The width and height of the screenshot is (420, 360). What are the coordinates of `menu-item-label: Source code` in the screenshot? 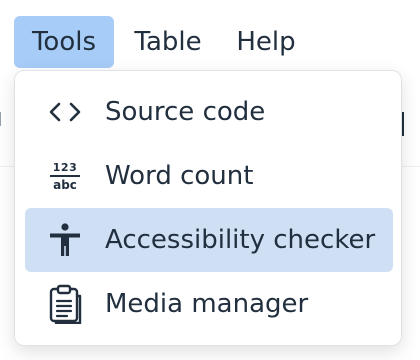 It's located at (185, 112).